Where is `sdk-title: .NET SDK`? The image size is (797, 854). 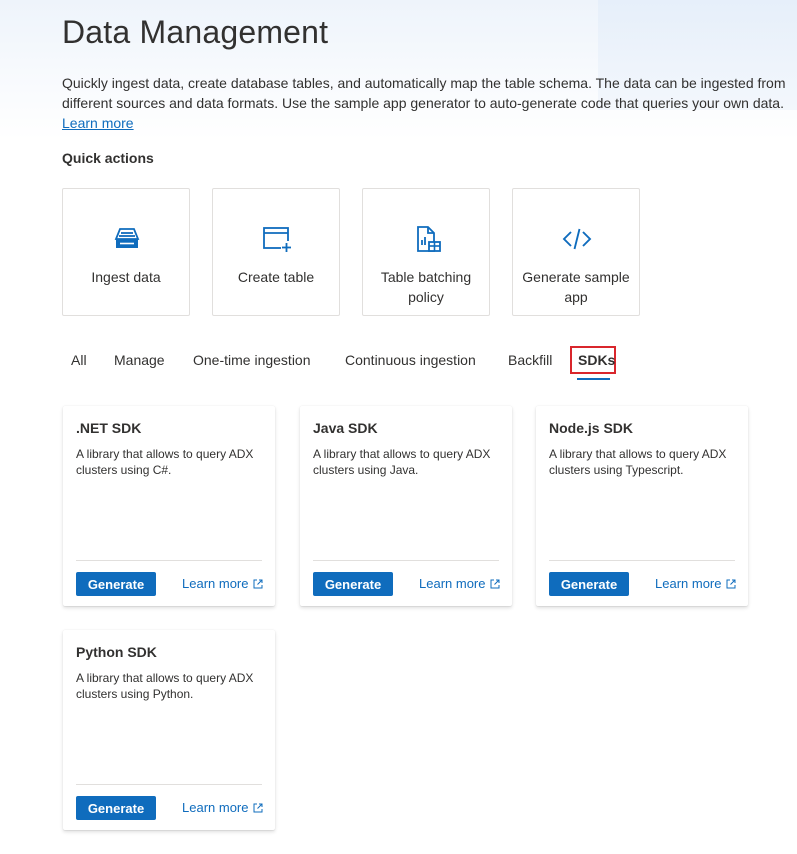 sdk-title: .NET SDK is located at coordinates (109, 428).